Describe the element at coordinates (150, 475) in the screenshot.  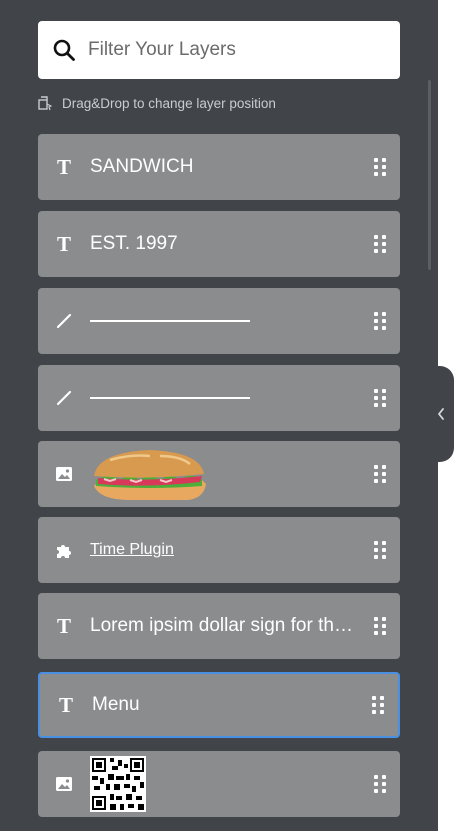
I see `sandwich-image` at that location.